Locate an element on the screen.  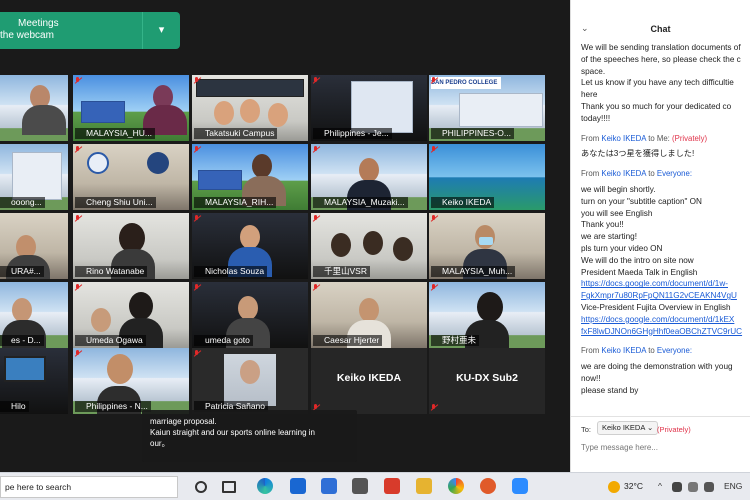
video-tile-no-video: KU-DX Sub2 is located at coordinates (487, 381).